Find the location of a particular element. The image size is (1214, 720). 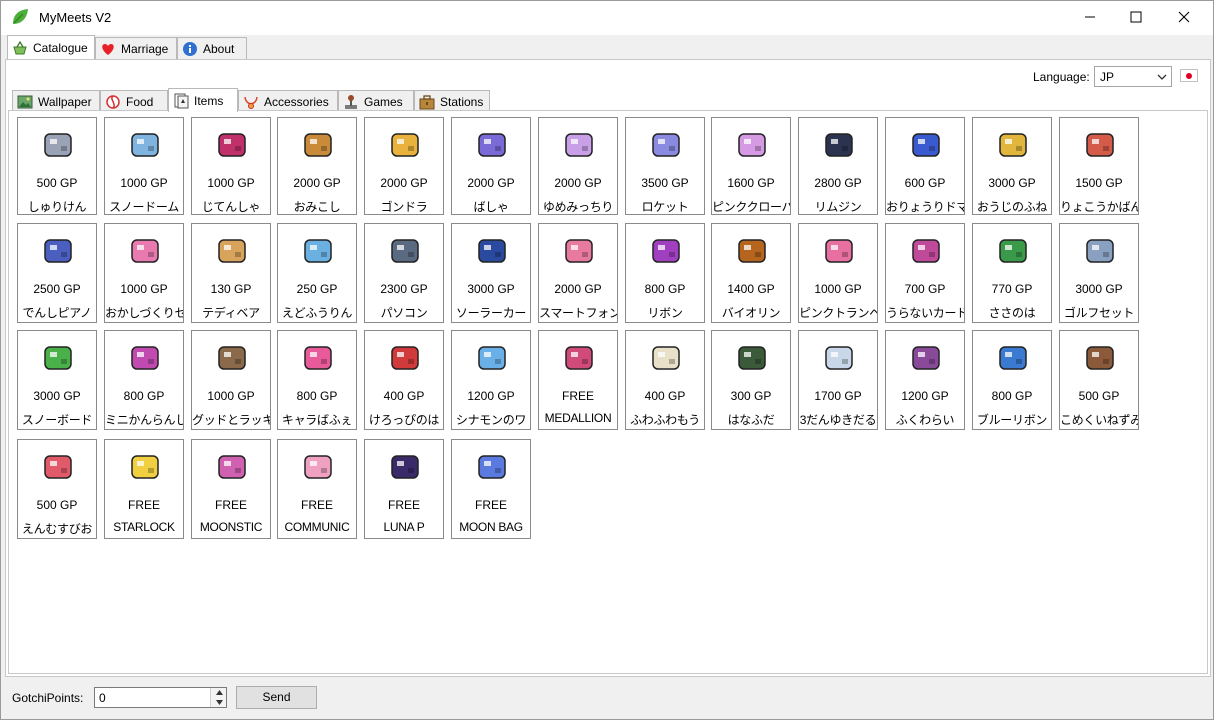

tab-games: Games is located at coordinates (376, 101).